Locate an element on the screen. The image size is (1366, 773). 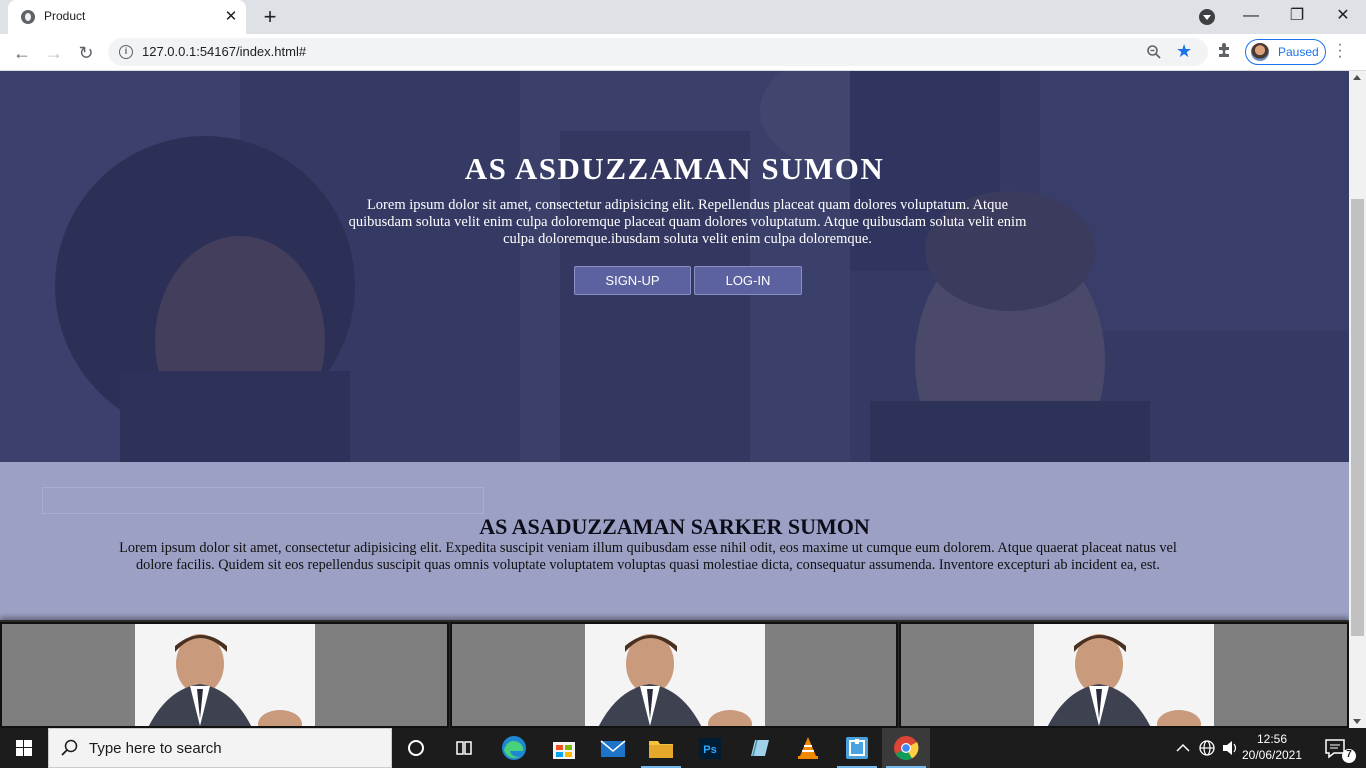
network-icon is located at coordinates (1207, 748).